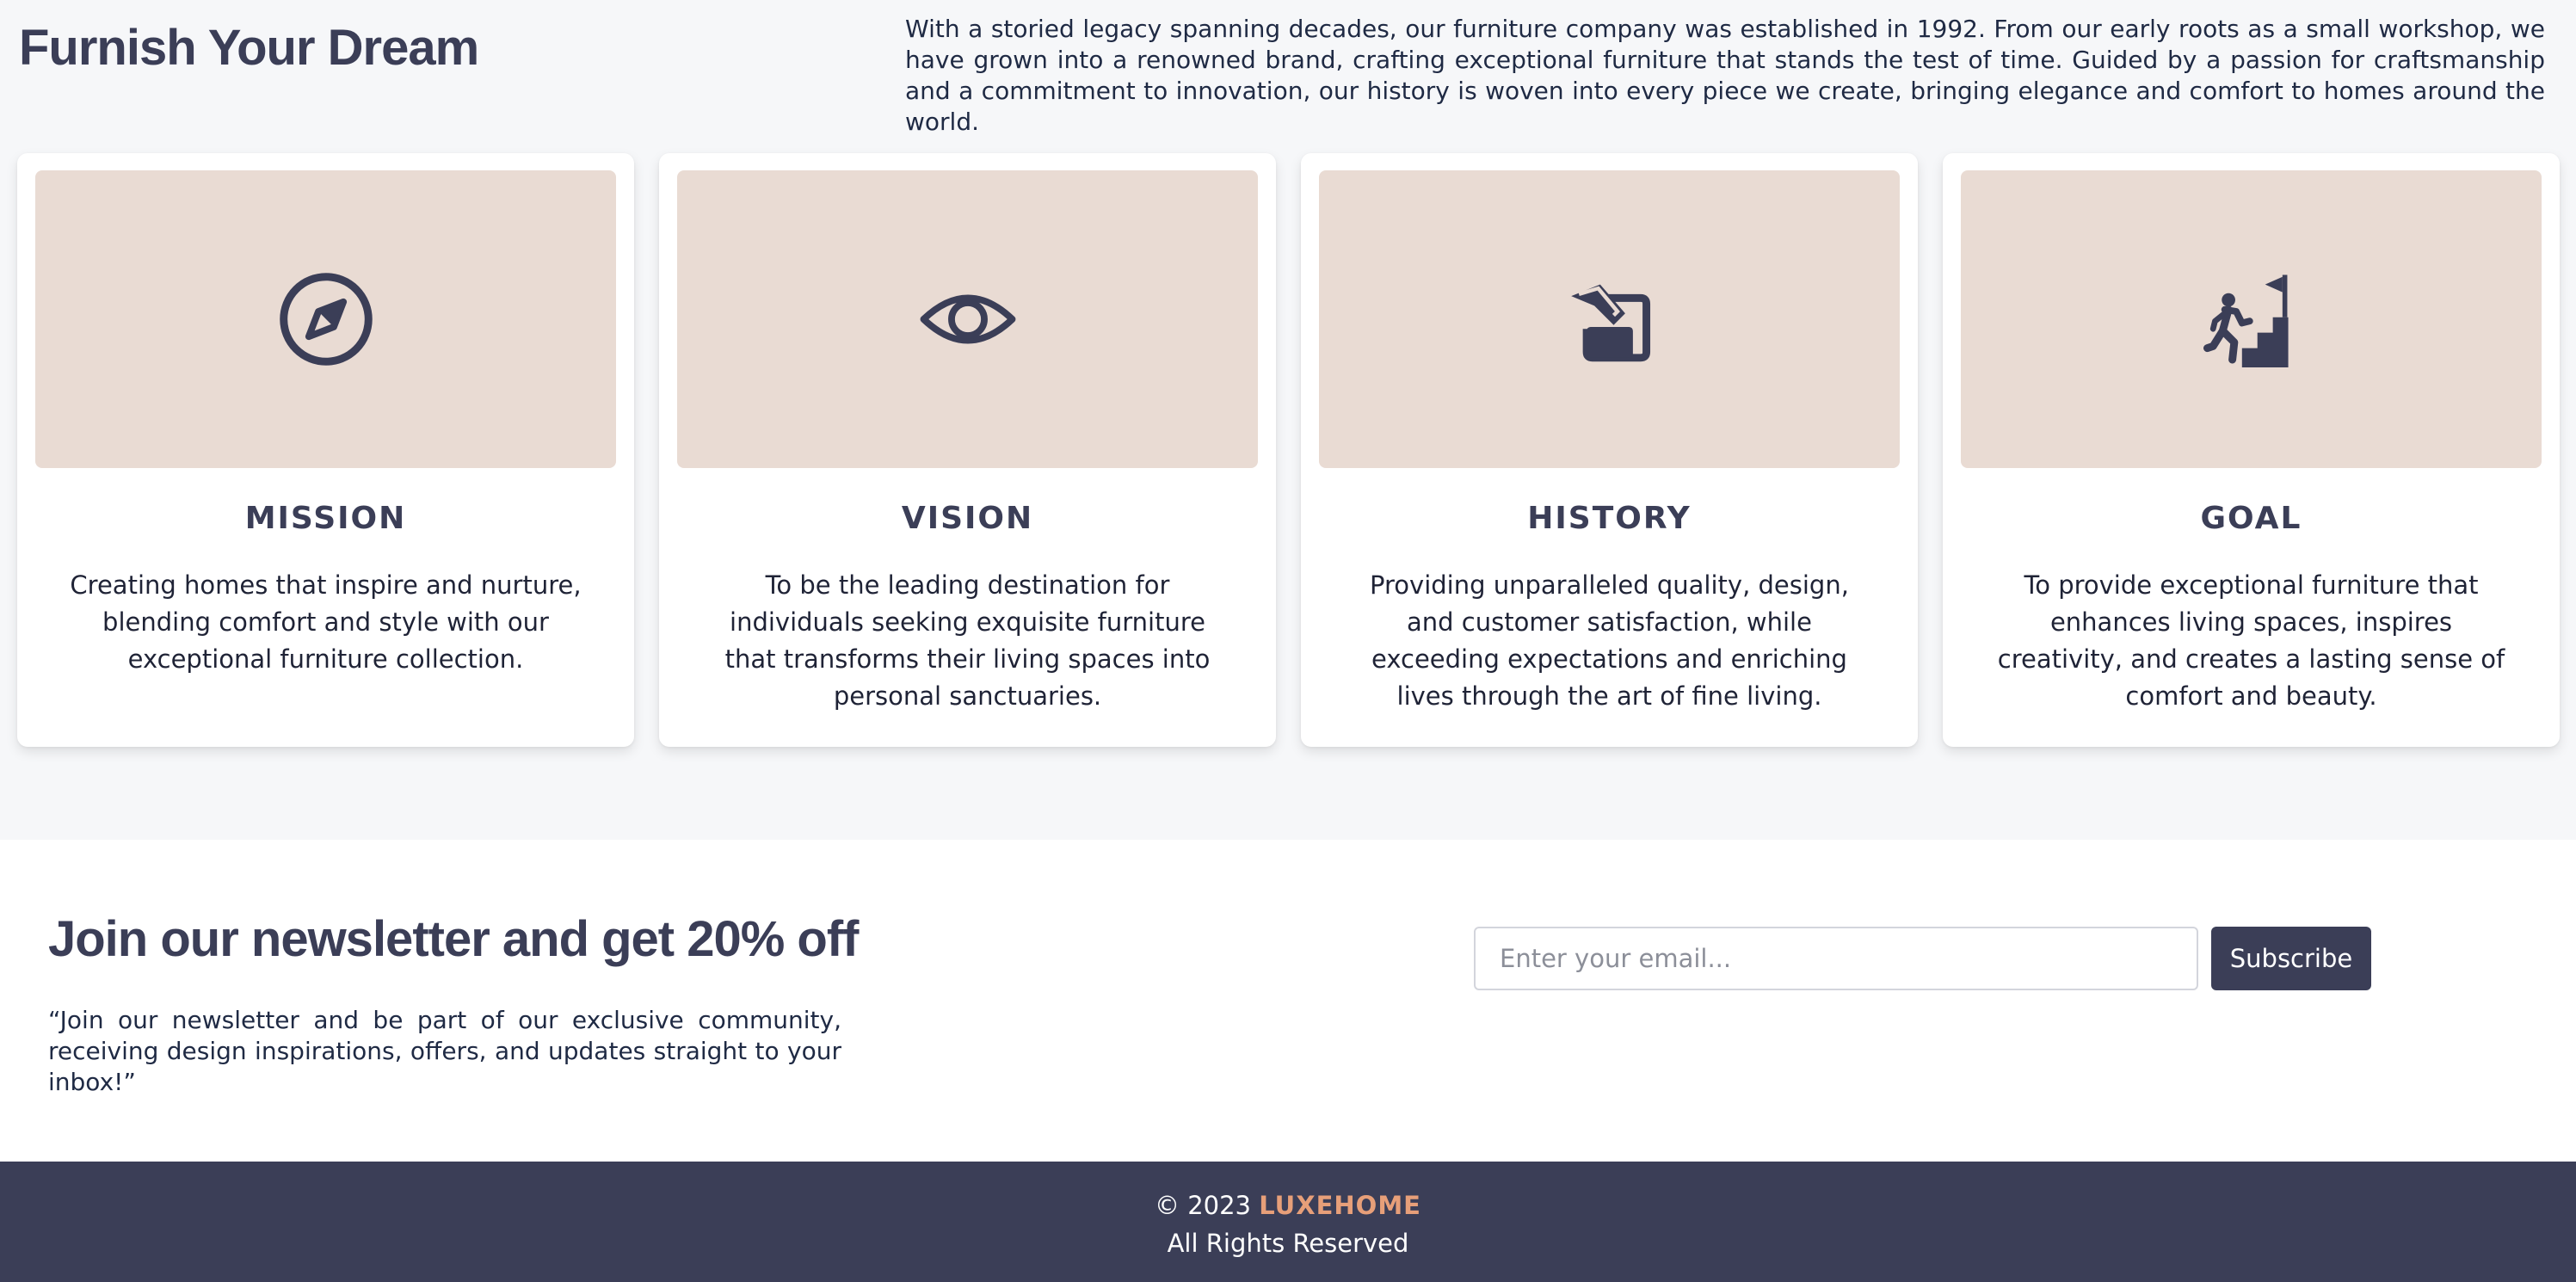  I want to click on eye-icon, so click(968, 319).